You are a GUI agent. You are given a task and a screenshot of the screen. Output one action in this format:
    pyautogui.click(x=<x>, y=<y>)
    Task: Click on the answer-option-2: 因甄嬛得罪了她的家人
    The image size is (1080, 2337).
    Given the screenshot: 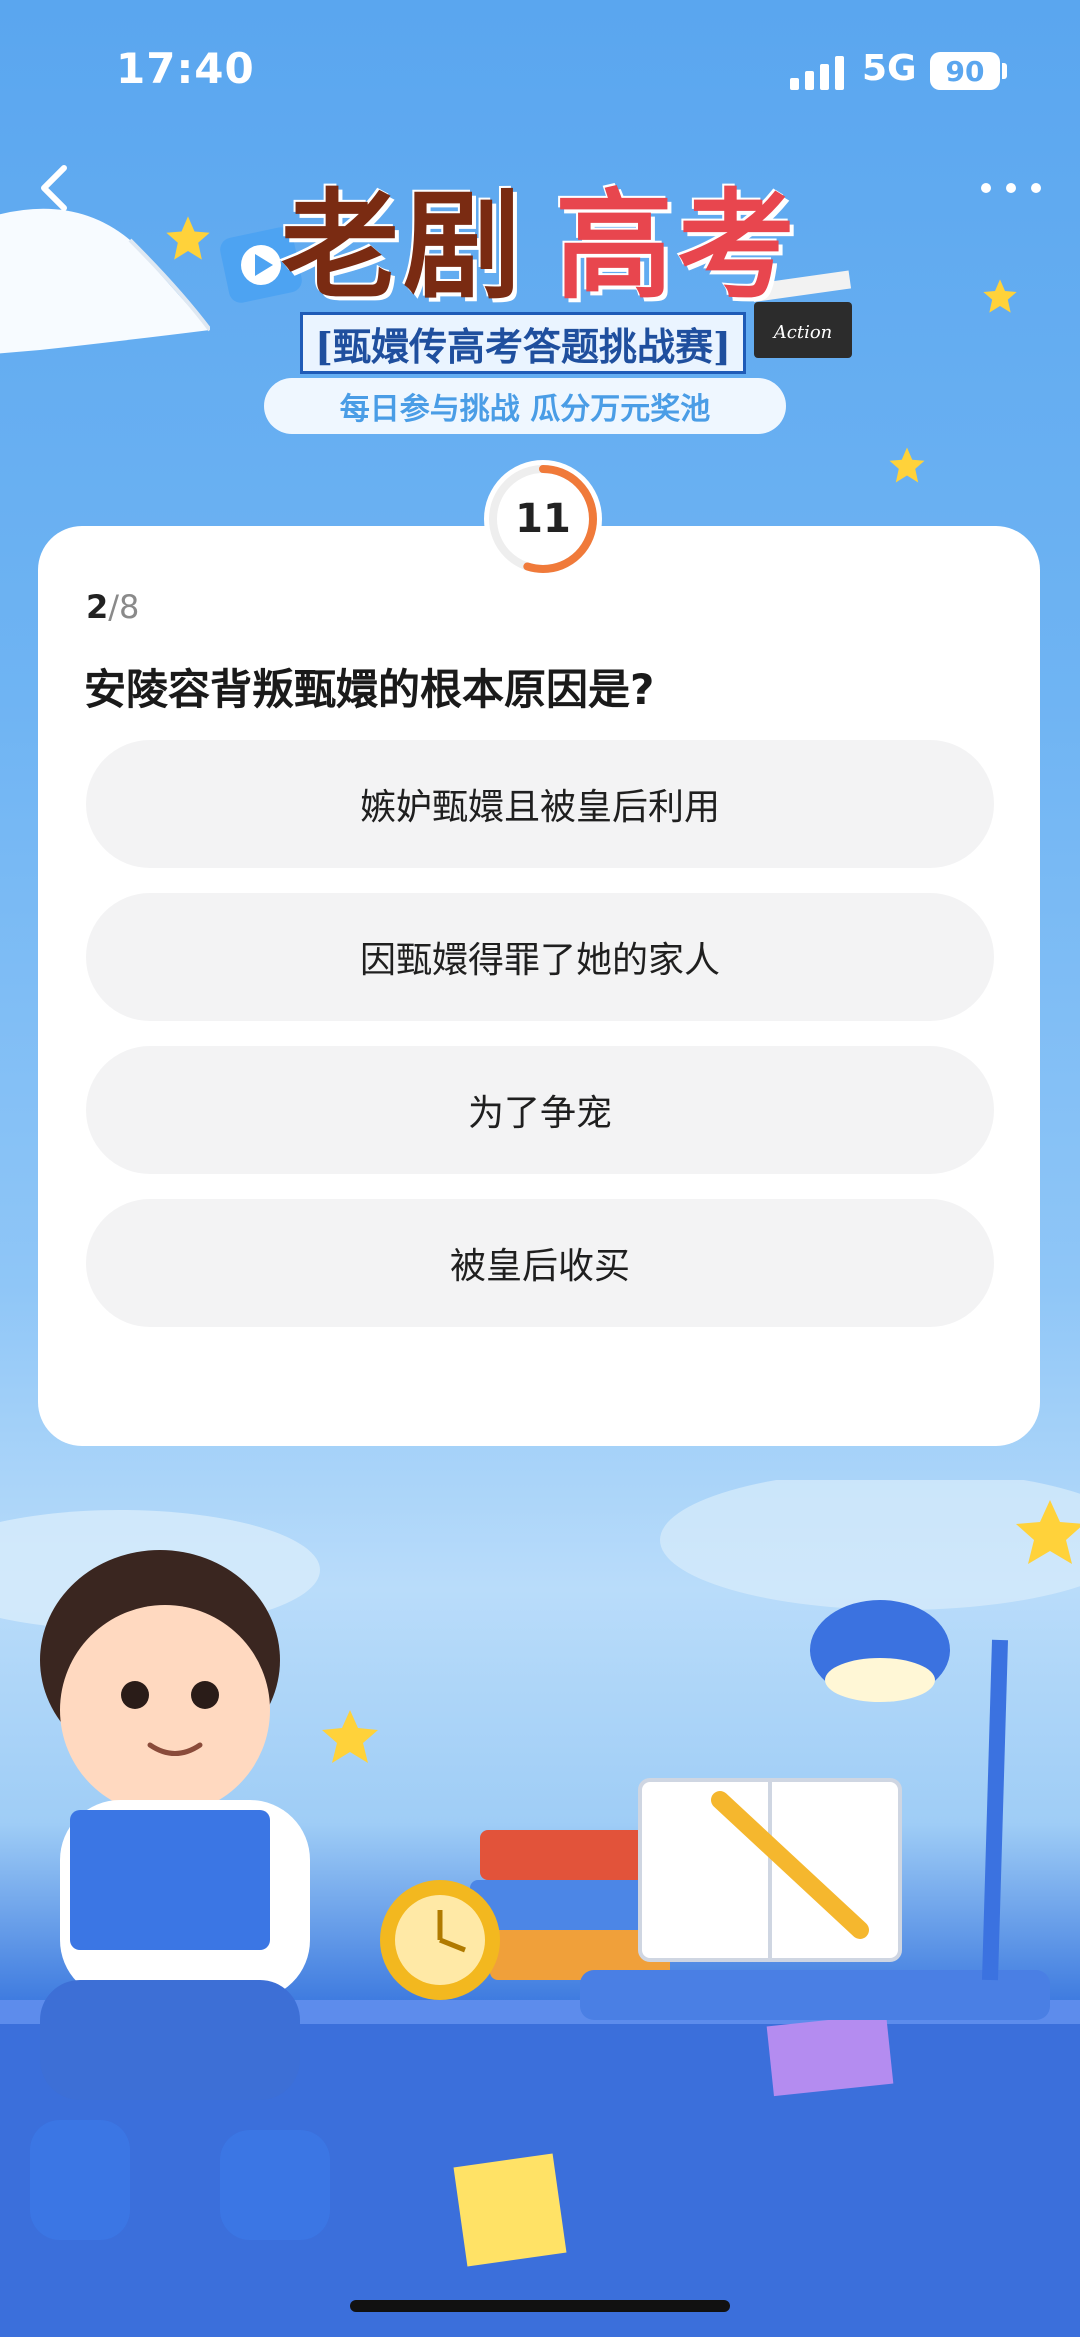 What is the action you would take?
    pyautogui.click(x=540, y=957)
    